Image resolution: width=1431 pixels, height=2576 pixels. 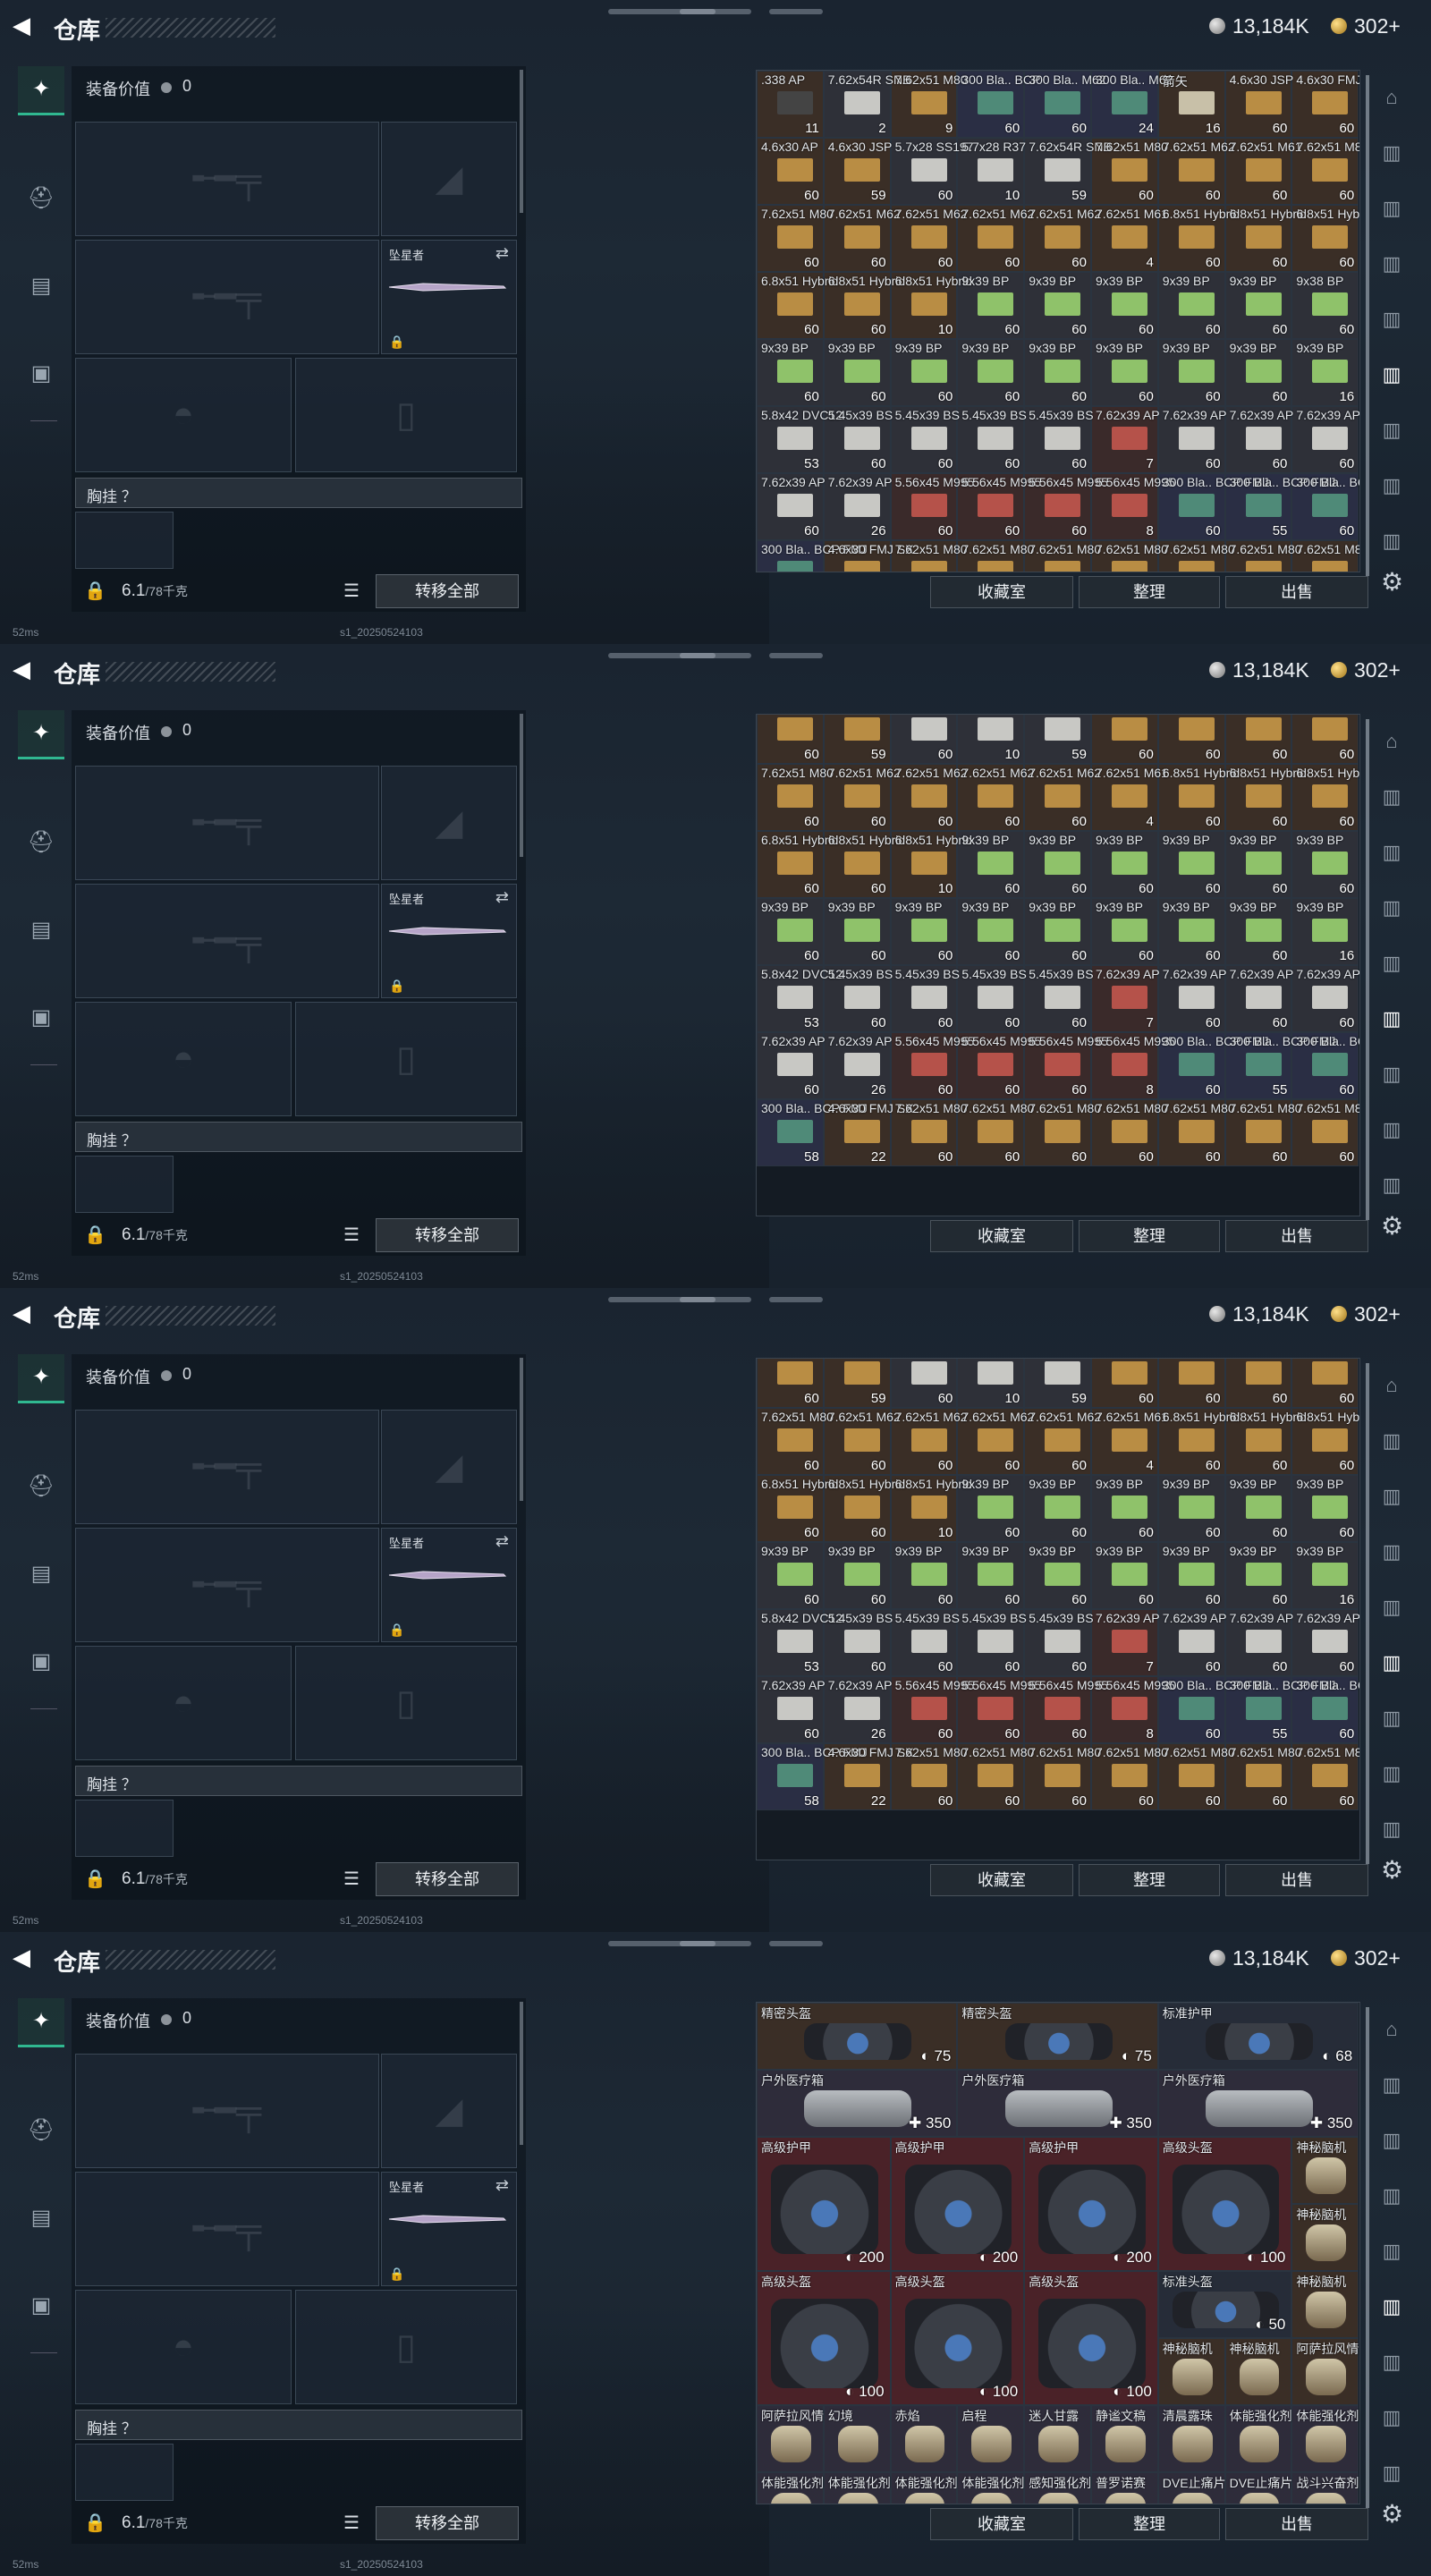 What do you see at coordinates (26, 1313) in the screenshot?
I see `back-arrow-icon: ◀` at bounding box center [26, 1313].